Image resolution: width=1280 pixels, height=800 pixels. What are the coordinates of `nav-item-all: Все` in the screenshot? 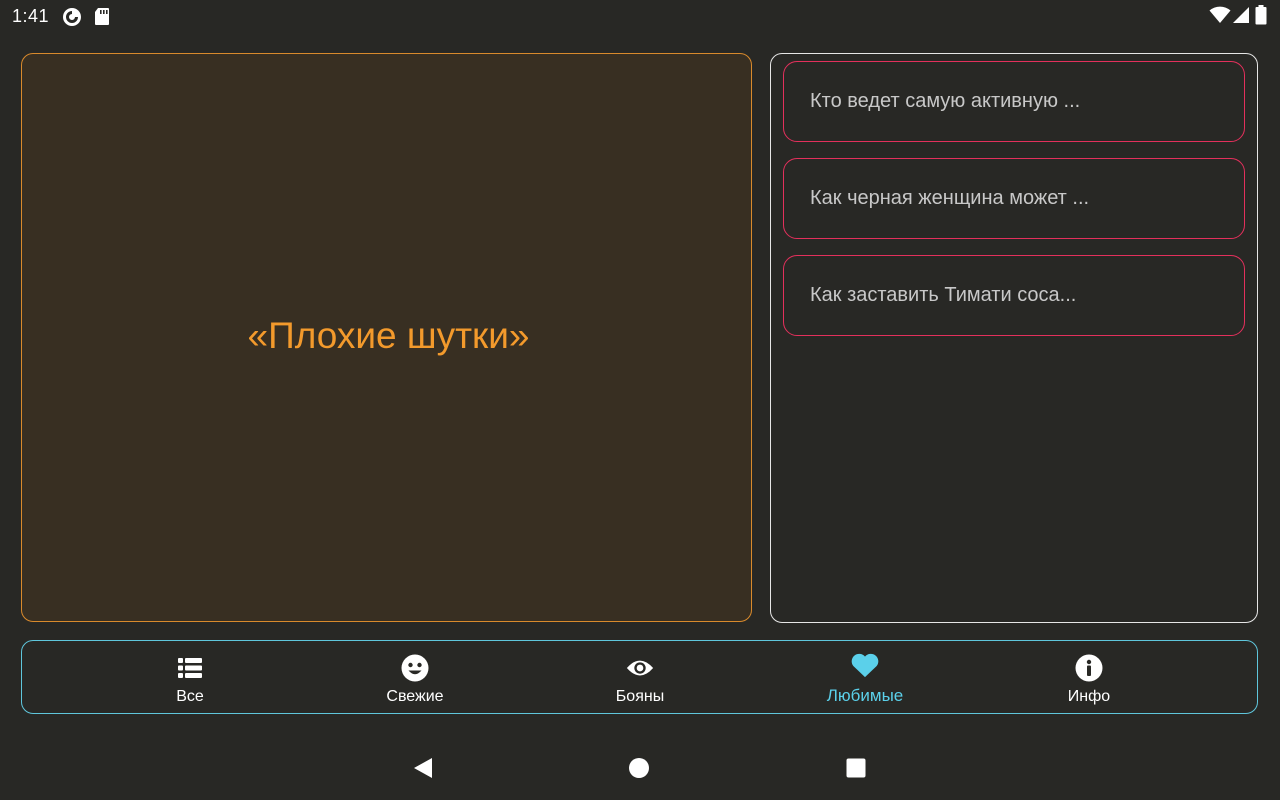 It's located at (190, 677).